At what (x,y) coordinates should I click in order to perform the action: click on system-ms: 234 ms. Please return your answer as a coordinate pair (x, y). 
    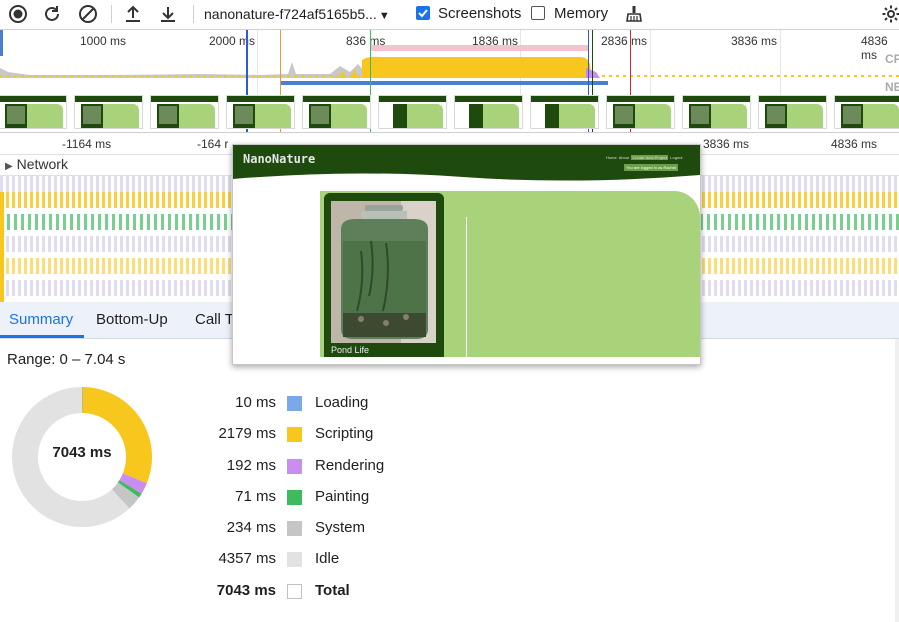
    Looking at the image, I should click on (251, 527).